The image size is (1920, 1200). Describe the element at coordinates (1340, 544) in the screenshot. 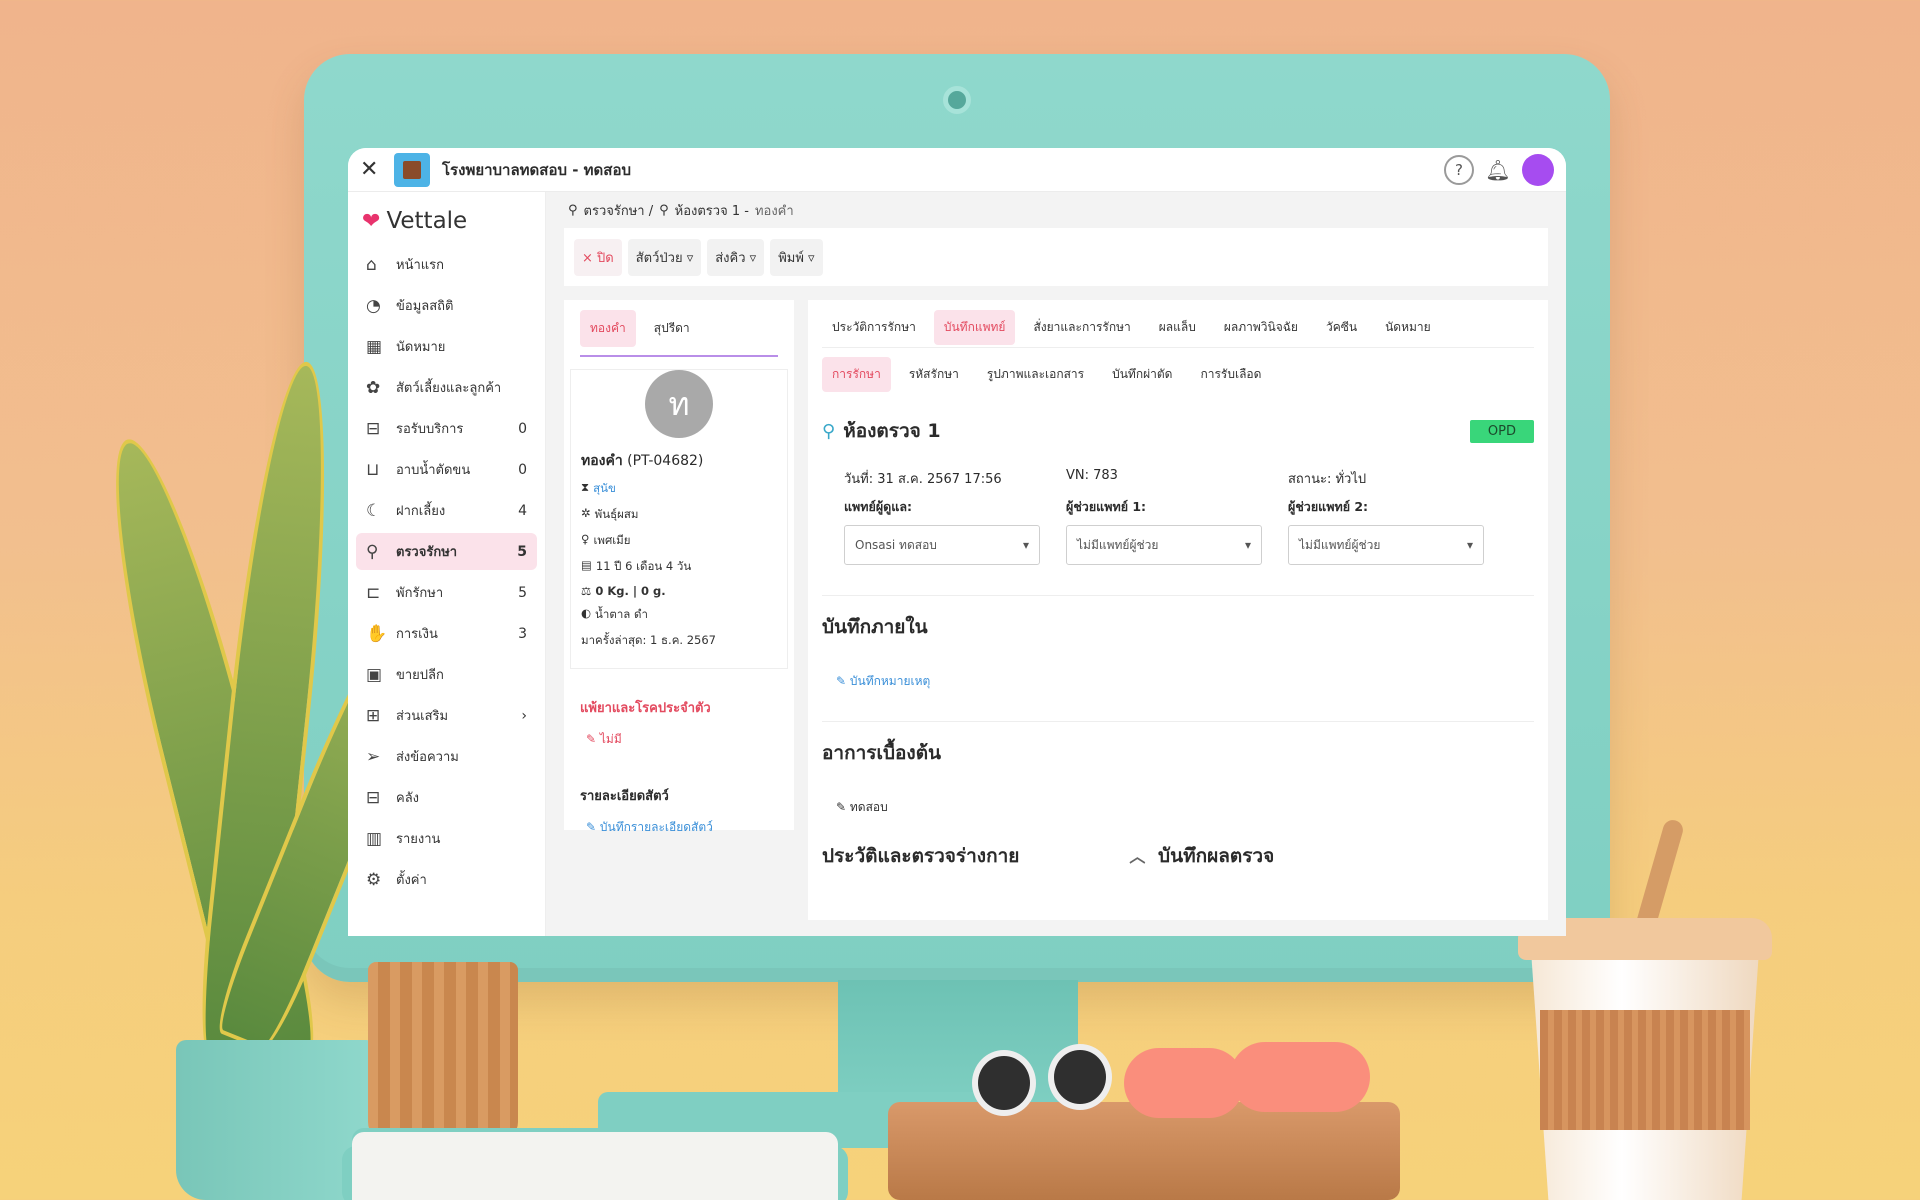

I see `assistant2-select-value: ไม่มีแพทย์ผู้ช่วย` at that location.